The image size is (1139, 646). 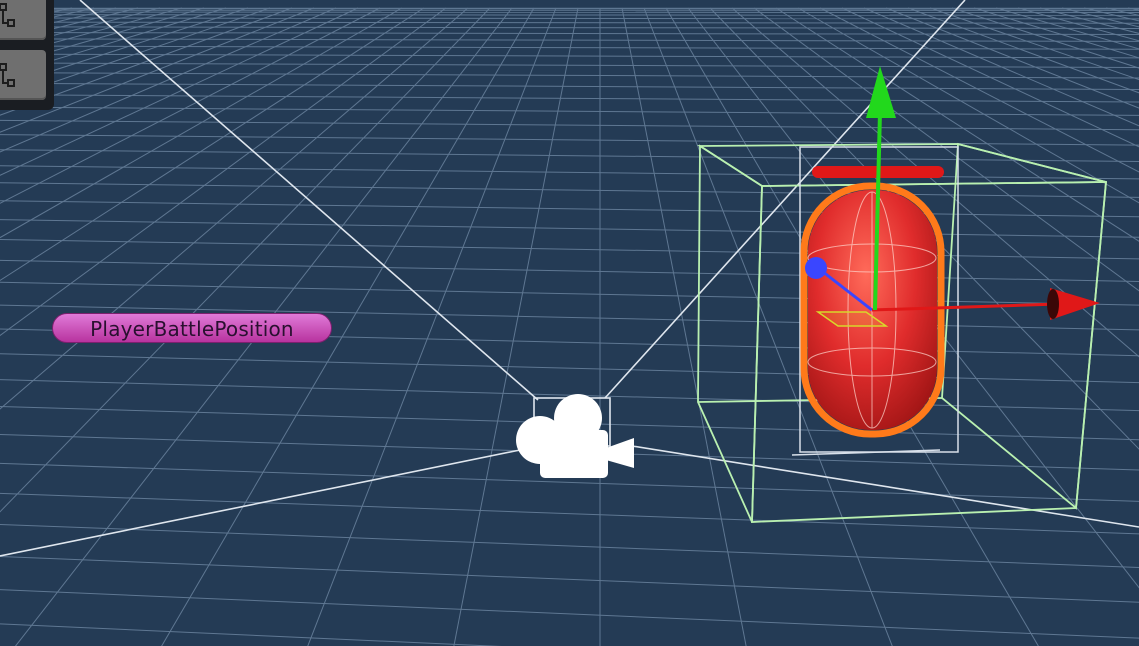 What do you see at coordinates (23, 20) in the screenshot?
I see `hierarchy-tool-button` at bounding box center [23, 20].